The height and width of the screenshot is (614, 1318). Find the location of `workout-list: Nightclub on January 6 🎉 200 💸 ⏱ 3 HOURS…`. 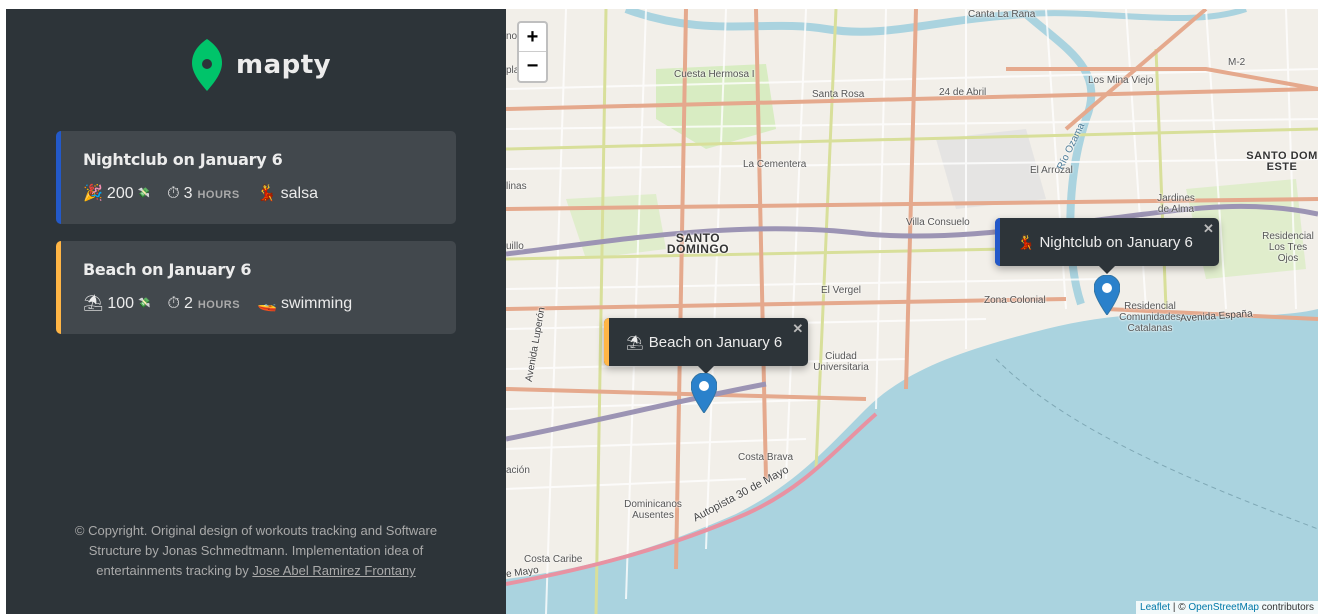

workout-list: Nightclub on January 6 🎉 200 💸 ⏱ 3 HOURS… is located at coordinates (256, 241).